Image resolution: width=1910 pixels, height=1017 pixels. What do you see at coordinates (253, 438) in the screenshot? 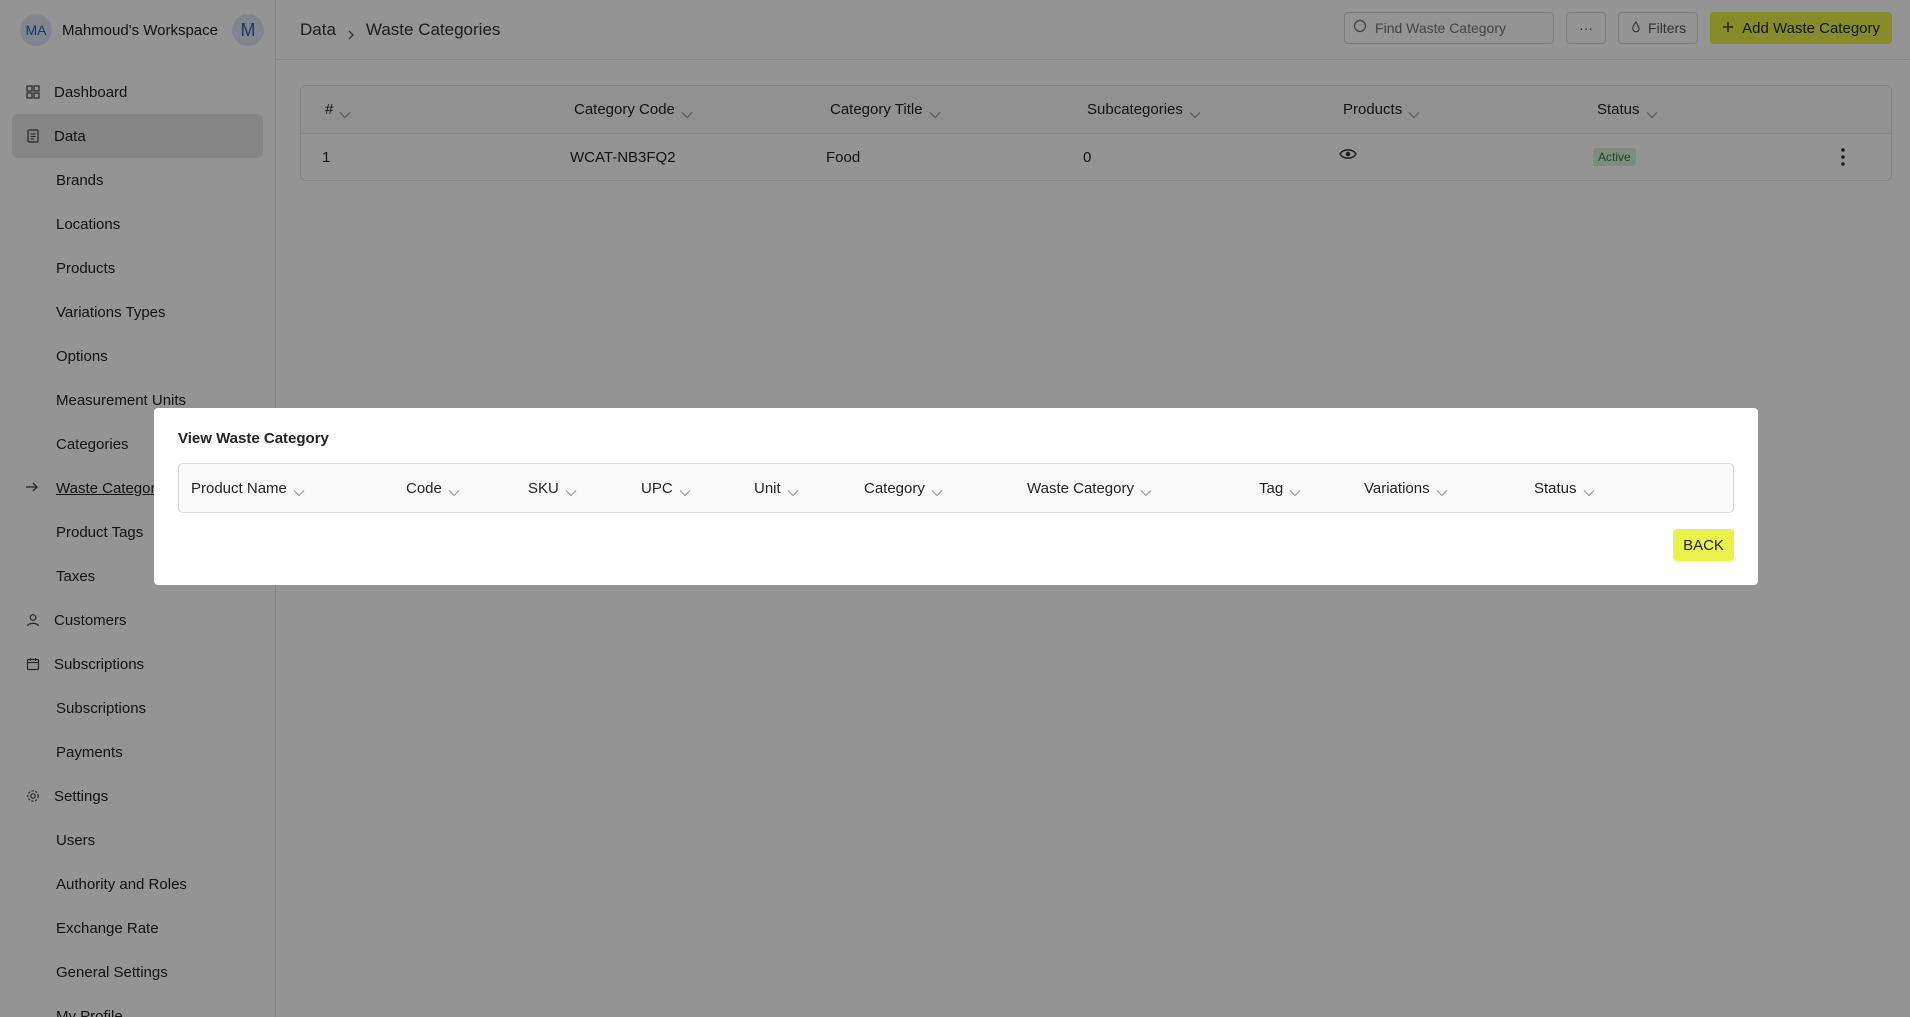
I see `modal-title: View Waste Category` at bounding box center [253, 438].